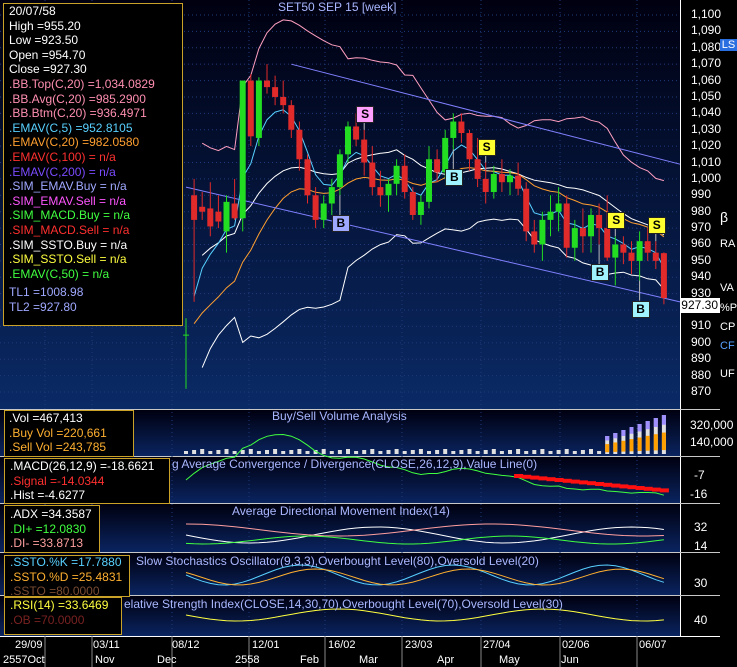 The height and width of the screenshot is (667, 737). Describe the element at coordinates (62, 171) in the screenshot. I see `indicator-line: .EMAV(C,200) = n/a` at that location.